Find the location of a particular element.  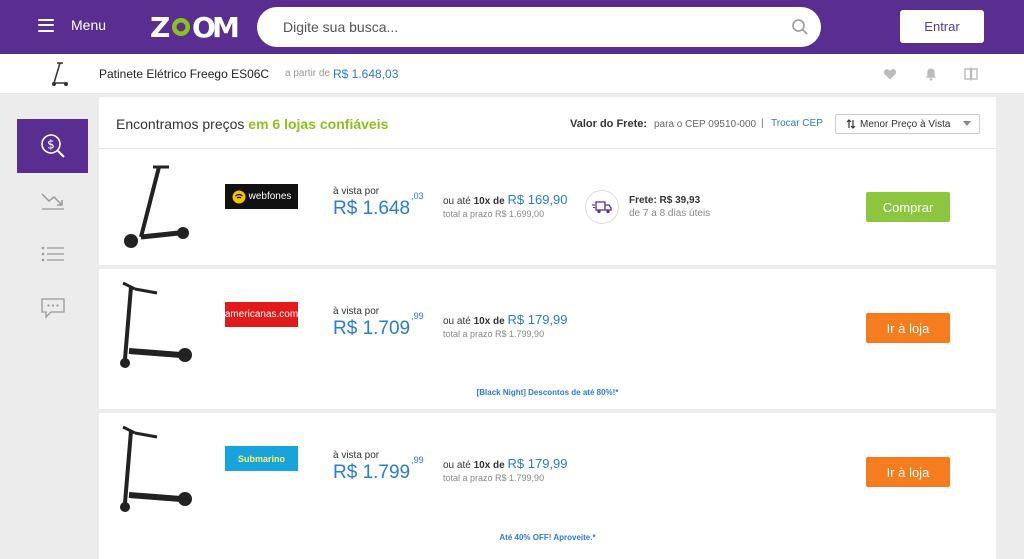

truck-icon is located at coordinates (602, 207).